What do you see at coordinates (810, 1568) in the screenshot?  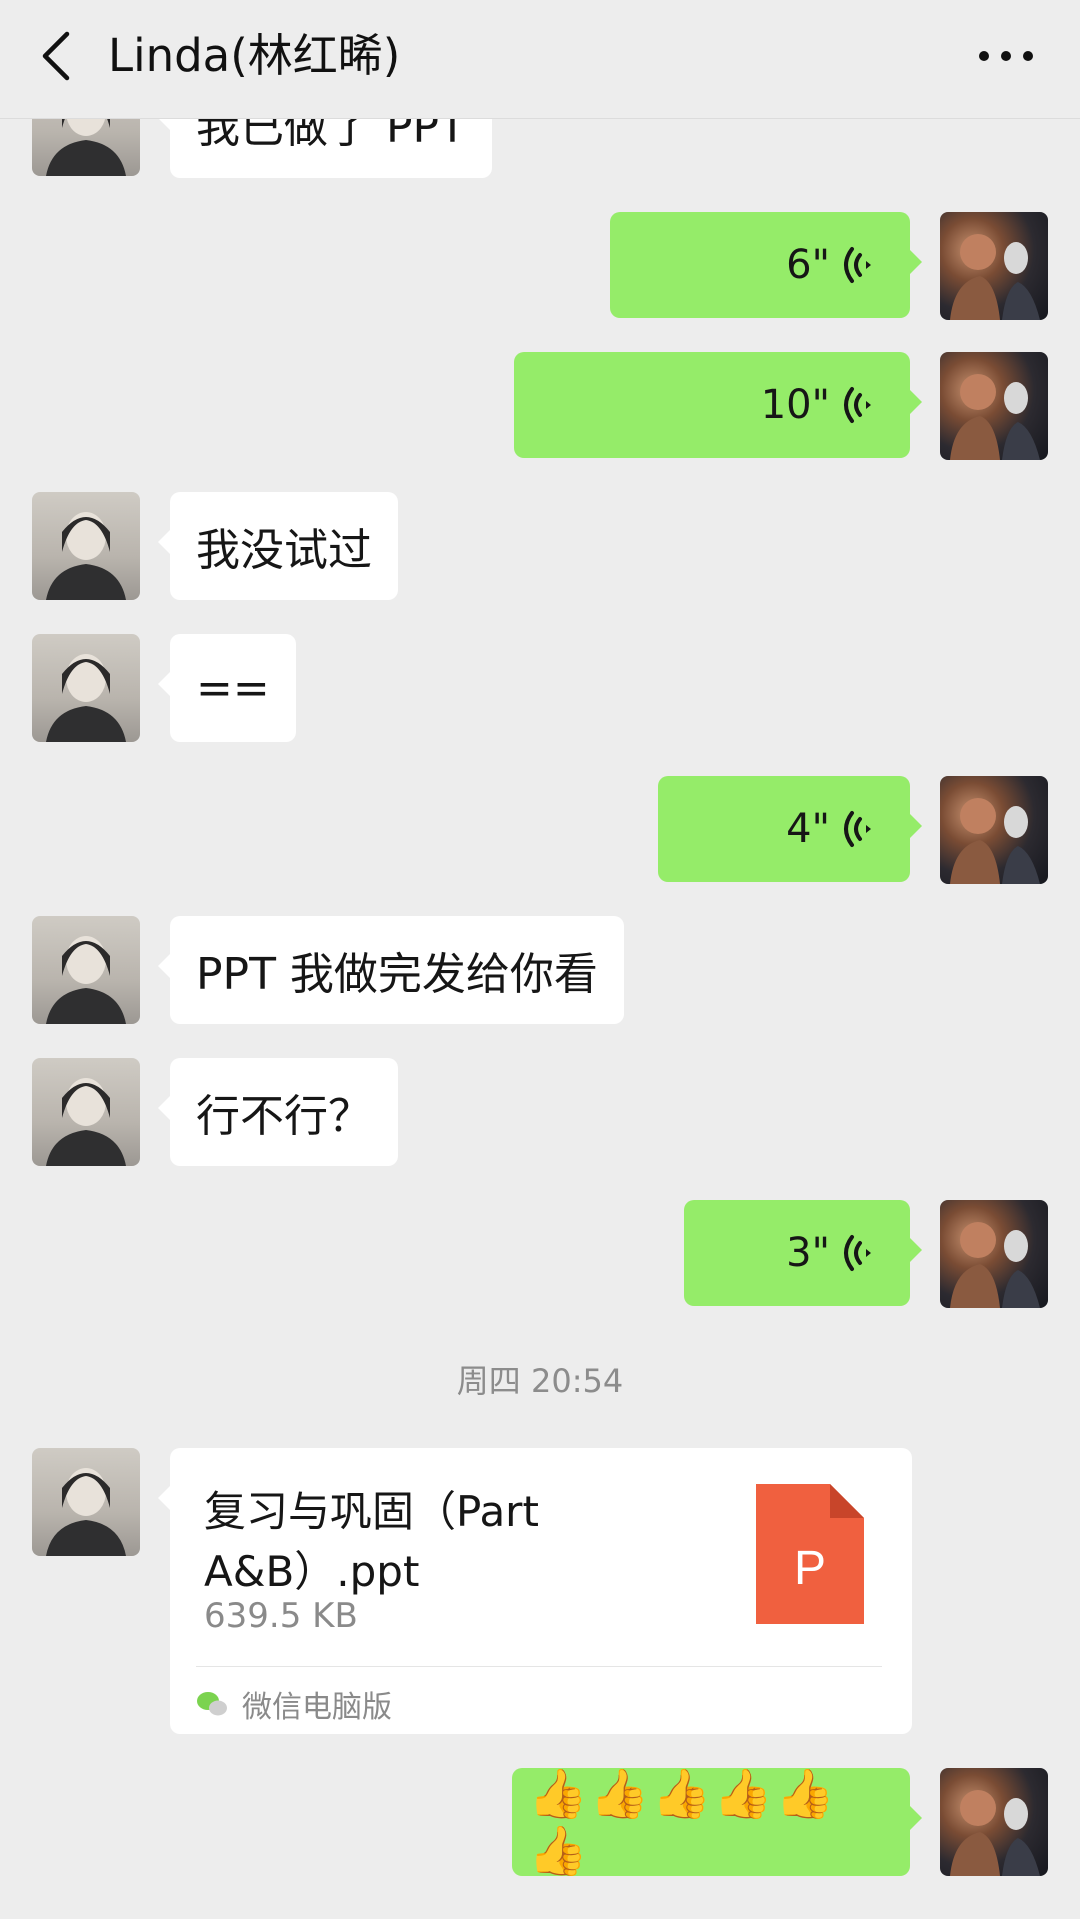 I see `ppt-icon-letter: P` at bounding box center [810, 1568].